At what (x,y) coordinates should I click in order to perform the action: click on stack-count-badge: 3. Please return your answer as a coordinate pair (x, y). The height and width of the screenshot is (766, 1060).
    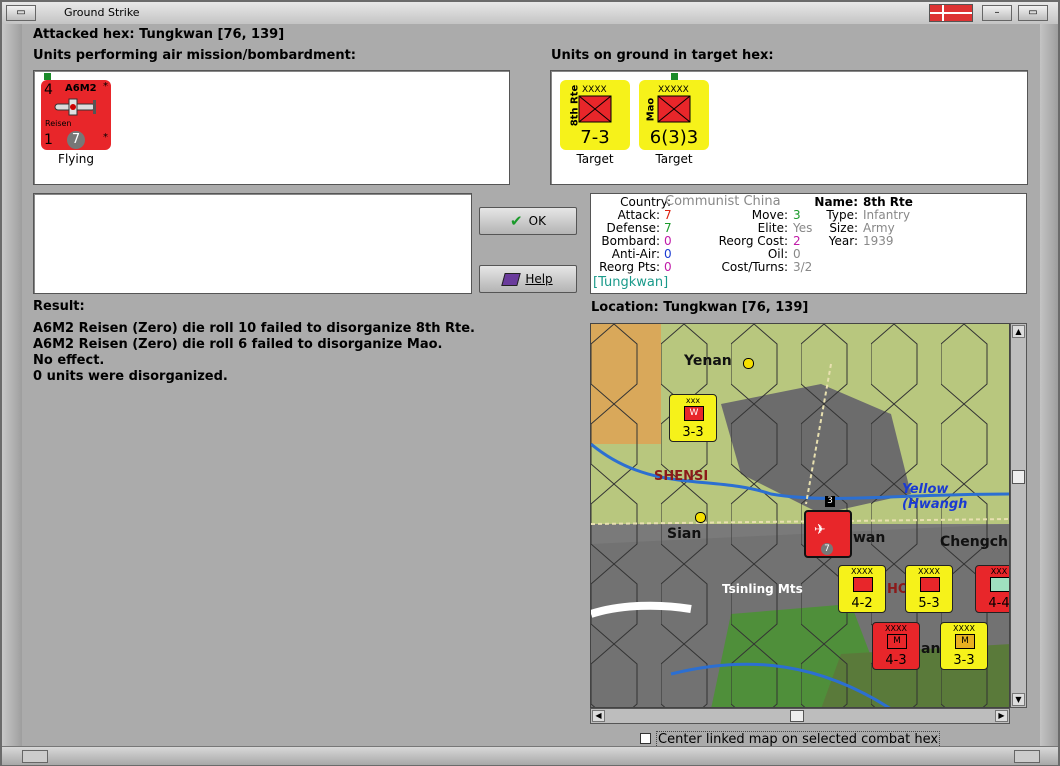
    Looking at the image, I should click on (830, 501).